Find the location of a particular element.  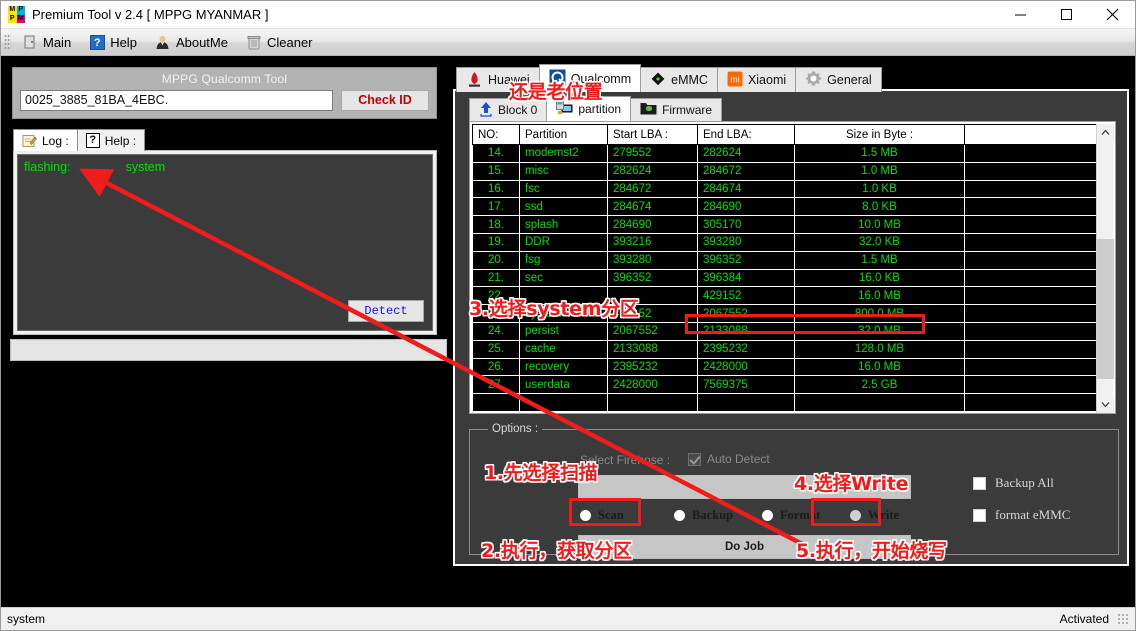

backup-all-row: Backup All is located at coordinates (1021, 483).